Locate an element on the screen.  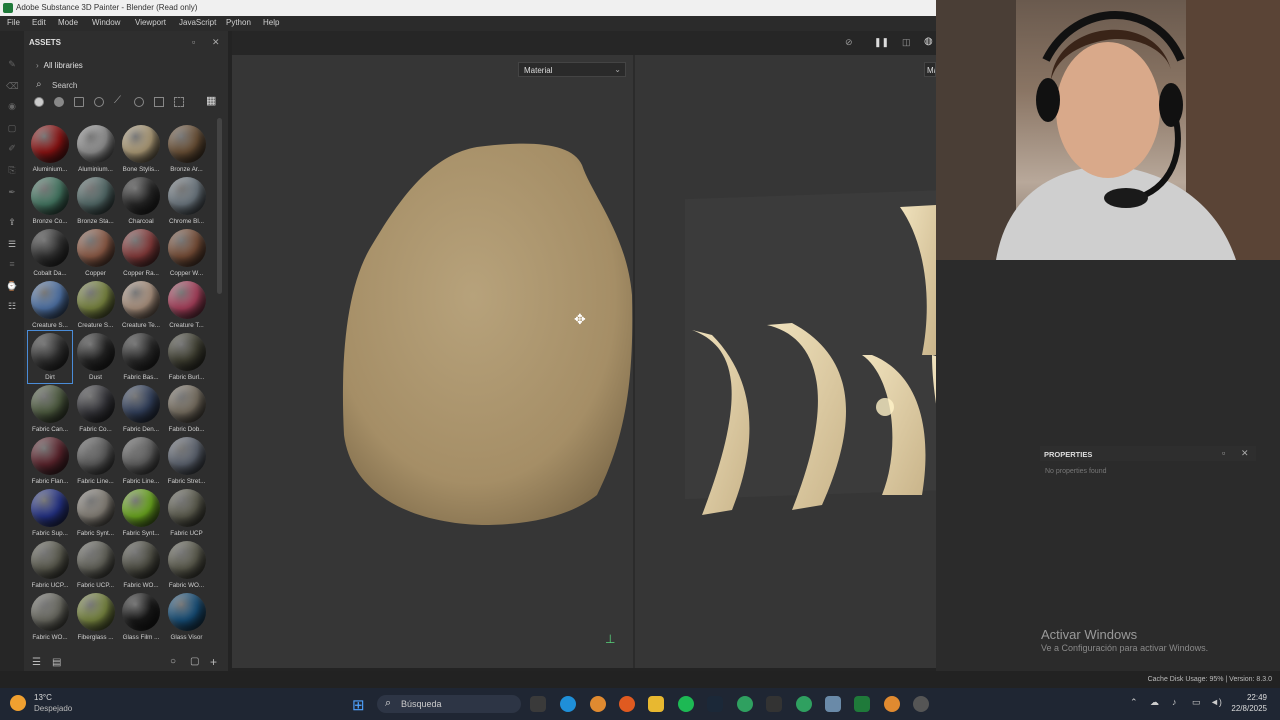
weather-icon is located at coordinates (18, 703).